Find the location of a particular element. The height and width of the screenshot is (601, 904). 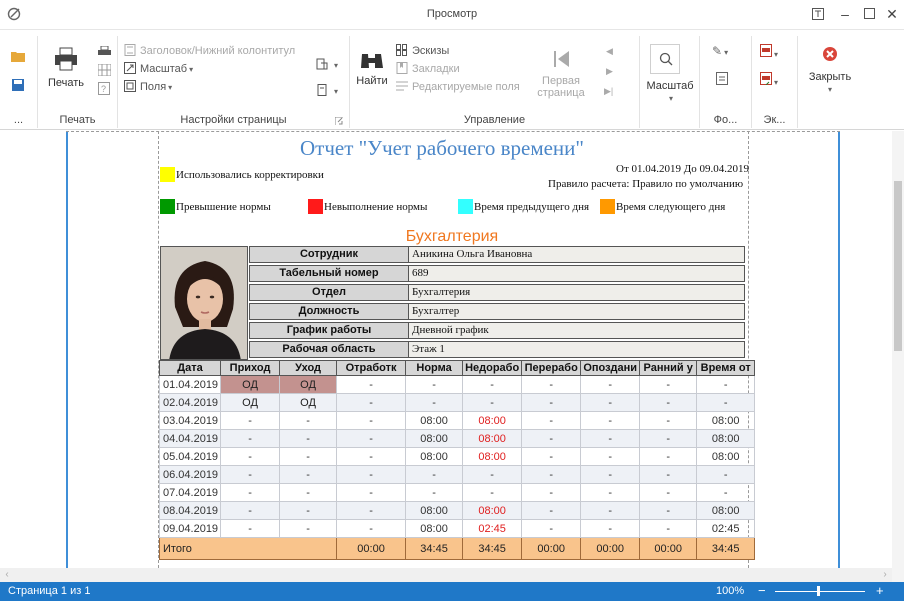

watermark-icon is located at coordinates (722, 78).